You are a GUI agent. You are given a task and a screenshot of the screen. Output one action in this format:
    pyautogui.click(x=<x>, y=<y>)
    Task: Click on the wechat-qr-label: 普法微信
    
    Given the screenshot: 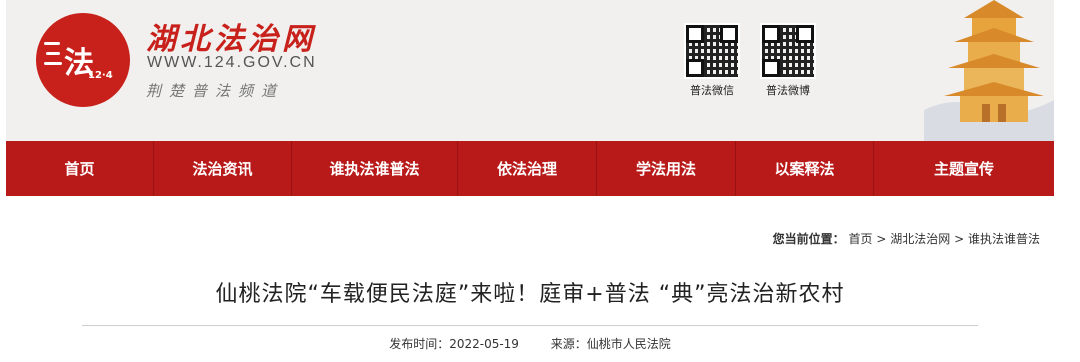 What is the action you would take?
    pyautogui.click(x=712, y=90)
    